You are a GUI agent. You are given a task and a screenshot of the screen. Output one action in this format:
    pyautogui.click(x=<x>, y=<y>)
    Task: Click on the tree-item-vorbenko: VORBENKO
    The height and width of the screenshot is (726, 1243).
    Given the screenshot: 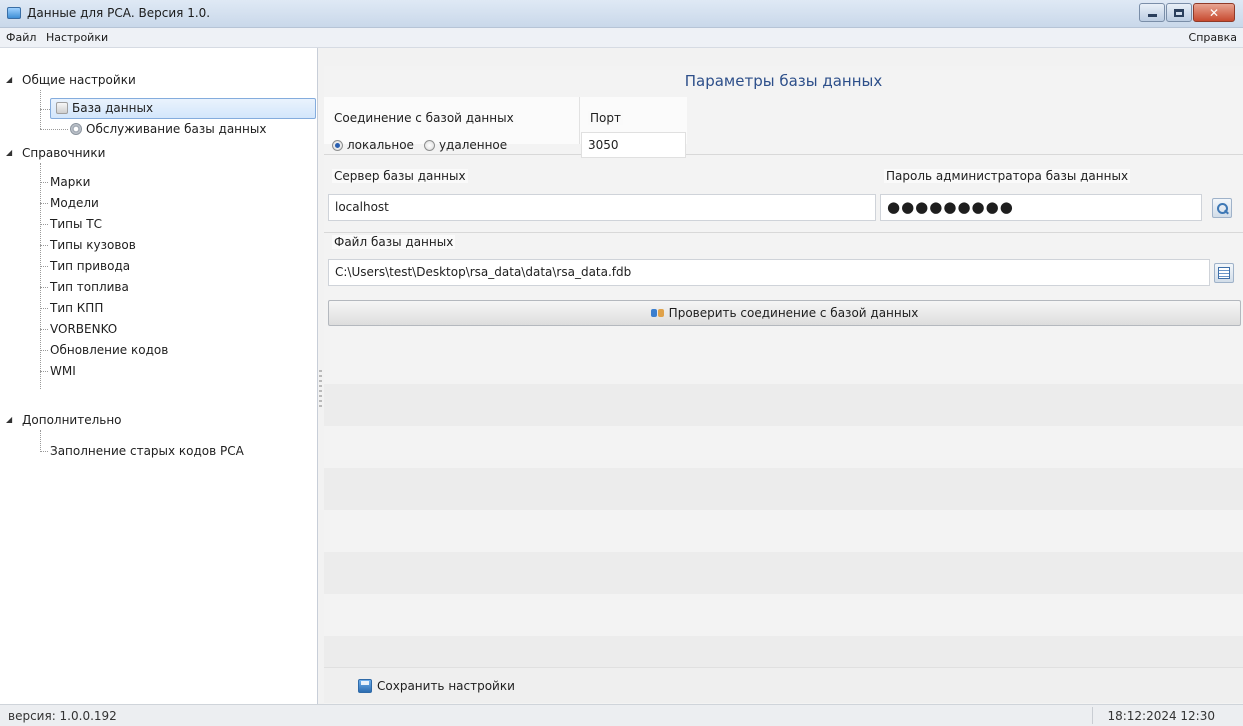 What is the action you would take?
    pyautogui.click(x=83, y=329)
    